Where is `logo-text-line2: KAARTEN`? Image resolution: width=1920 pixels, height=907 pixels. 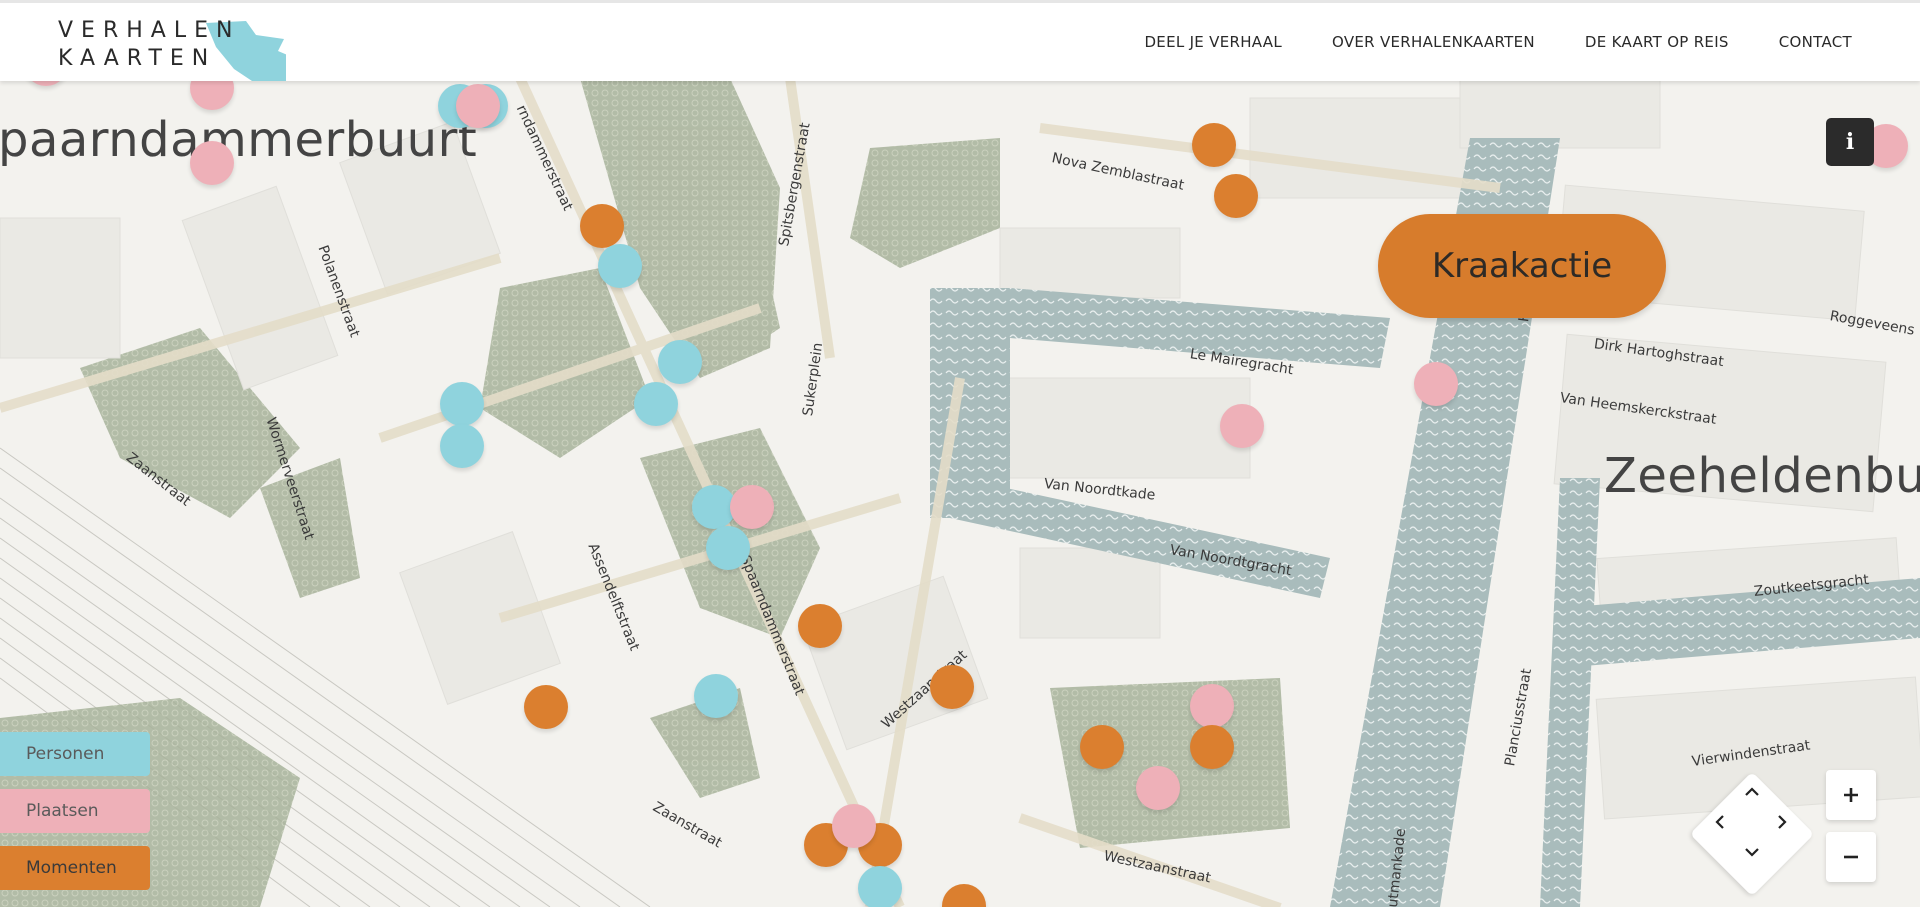 logo-text-line2: KAARTEN is located at coordinates (137, 58).